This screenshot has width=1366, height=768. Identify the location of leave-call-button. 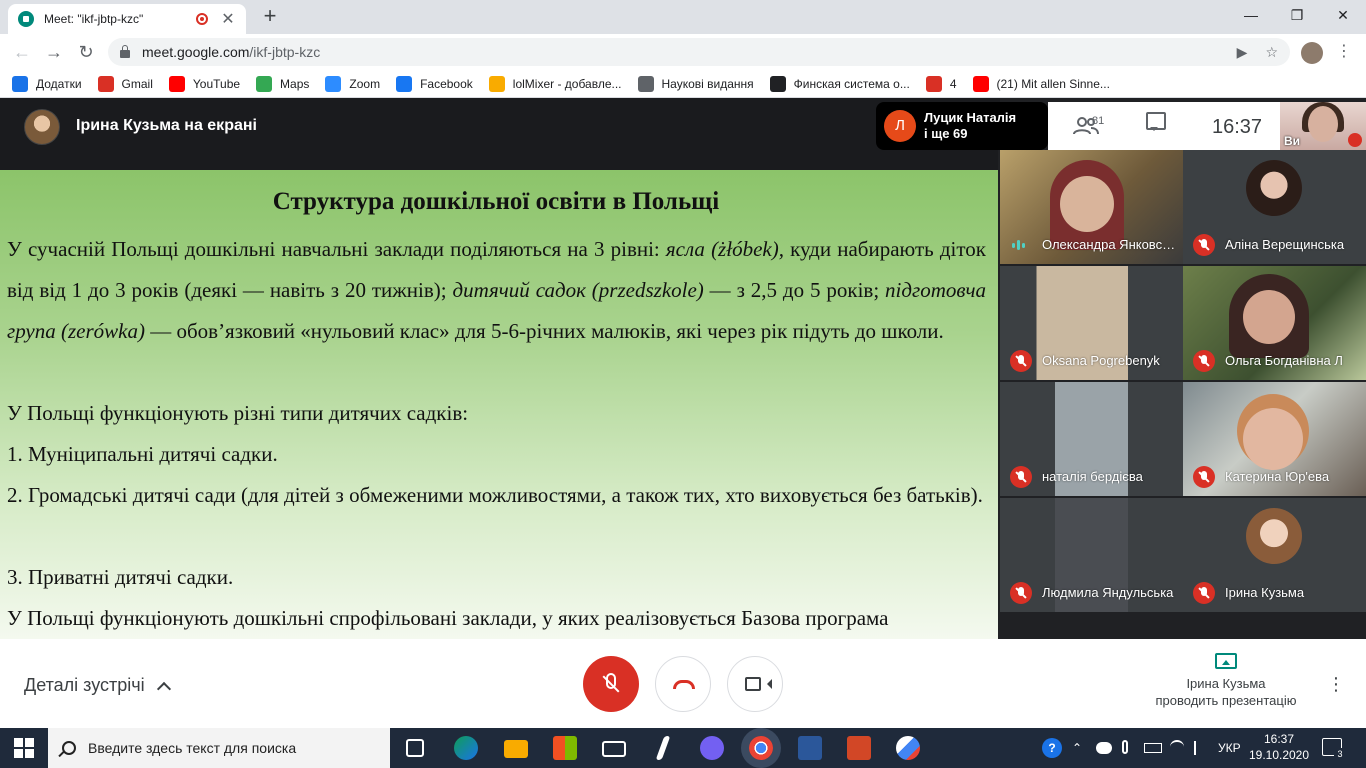
(683, 684).